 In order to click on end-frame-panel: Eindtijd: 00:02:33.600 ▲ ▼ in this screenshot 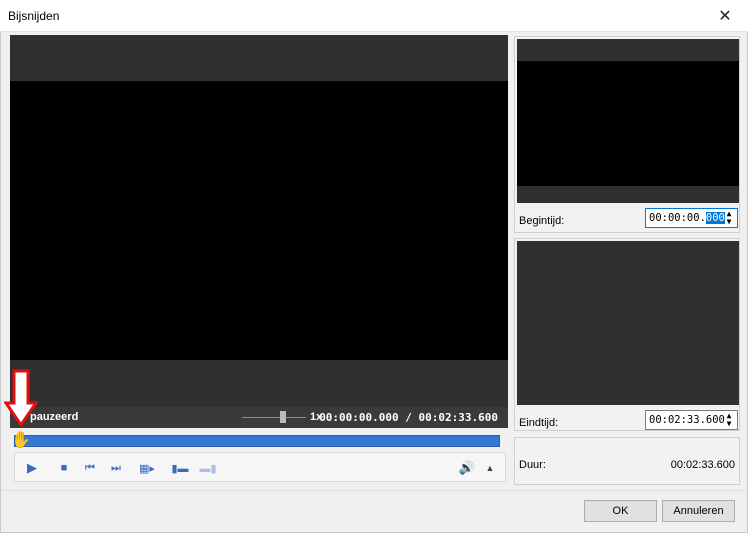, I will do `click(627, 334)`.